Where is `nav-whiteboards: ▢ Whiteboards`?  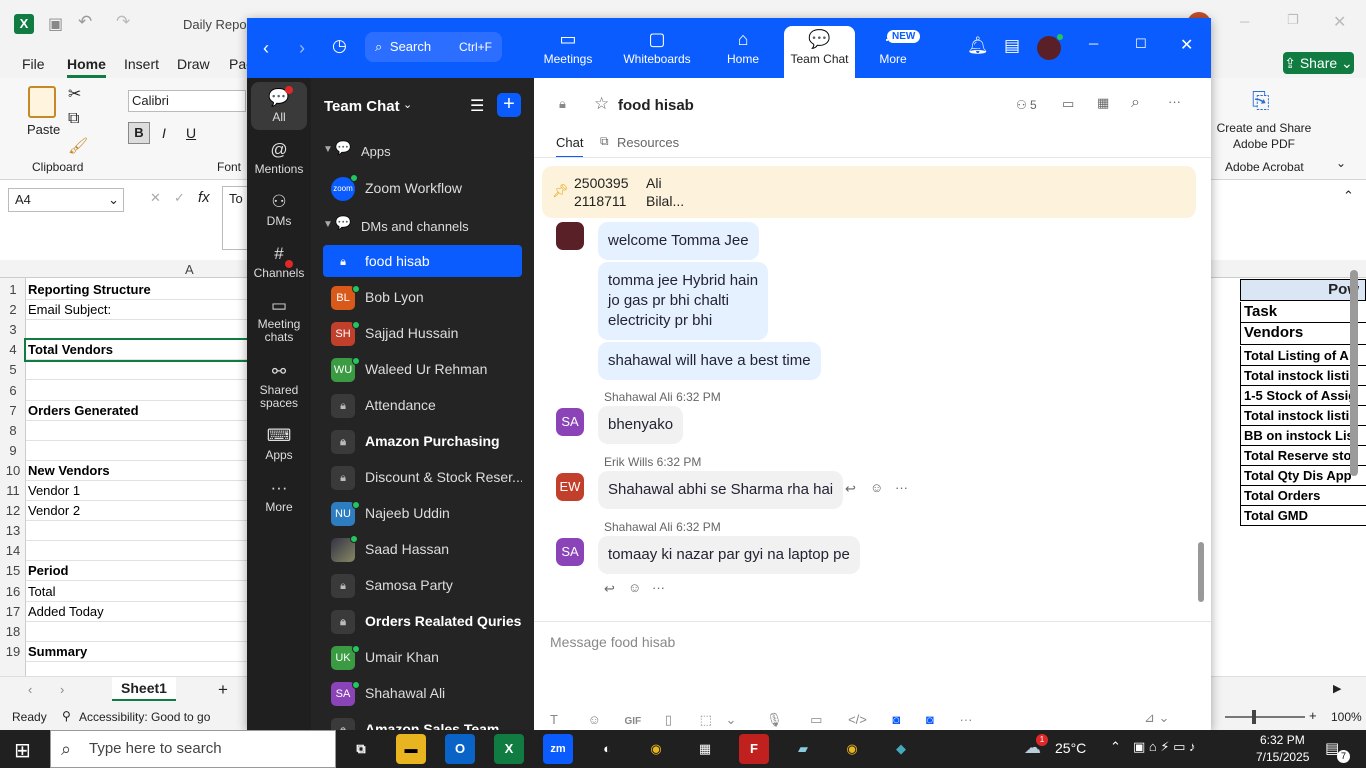
nav-whiteboards: ▢ Whiteboards is located at coordinates (657, 52).